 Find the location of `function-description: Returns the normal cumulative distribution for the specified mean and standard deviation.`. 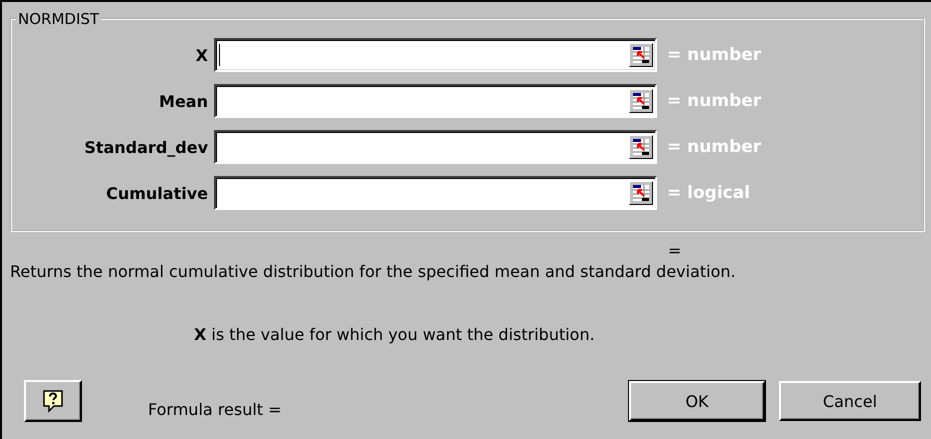

function-description: Returns the normal cumulative distribution for the specified mean and standard deviation. is located at coordinates (373, 271).